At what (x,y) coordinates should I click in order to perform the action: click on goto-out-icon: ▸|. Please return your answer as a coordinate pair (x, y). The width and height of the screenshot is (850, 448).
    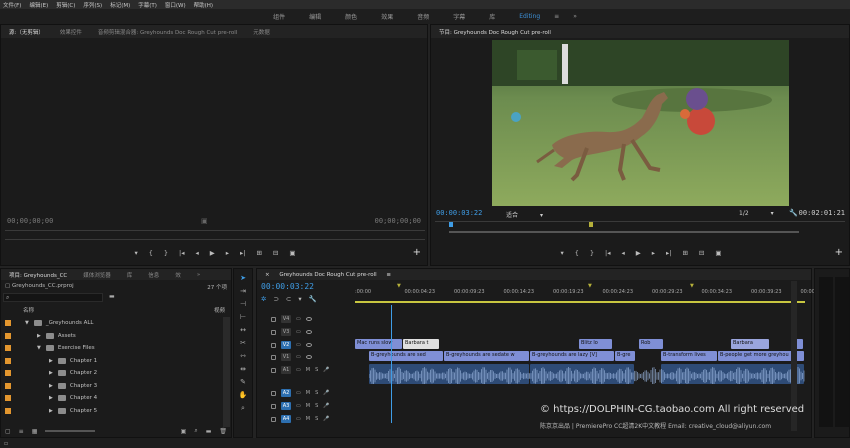
    Looking at the image, I should click on (242, 253).